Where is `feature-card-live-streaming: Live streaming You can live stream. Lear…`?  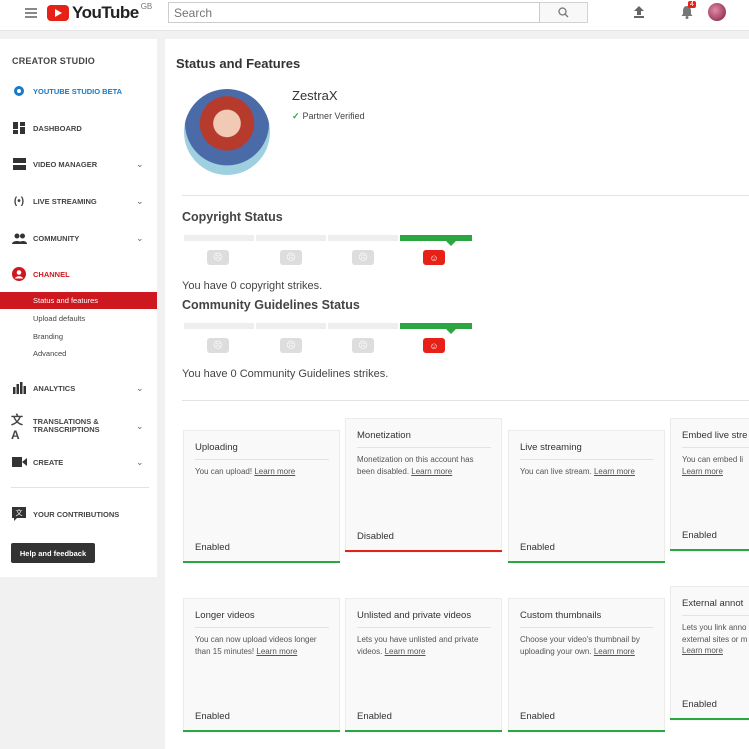
feature-card-live-streaming: Live streaming You can live stream. Lear… is located at coordinates (586, 496).